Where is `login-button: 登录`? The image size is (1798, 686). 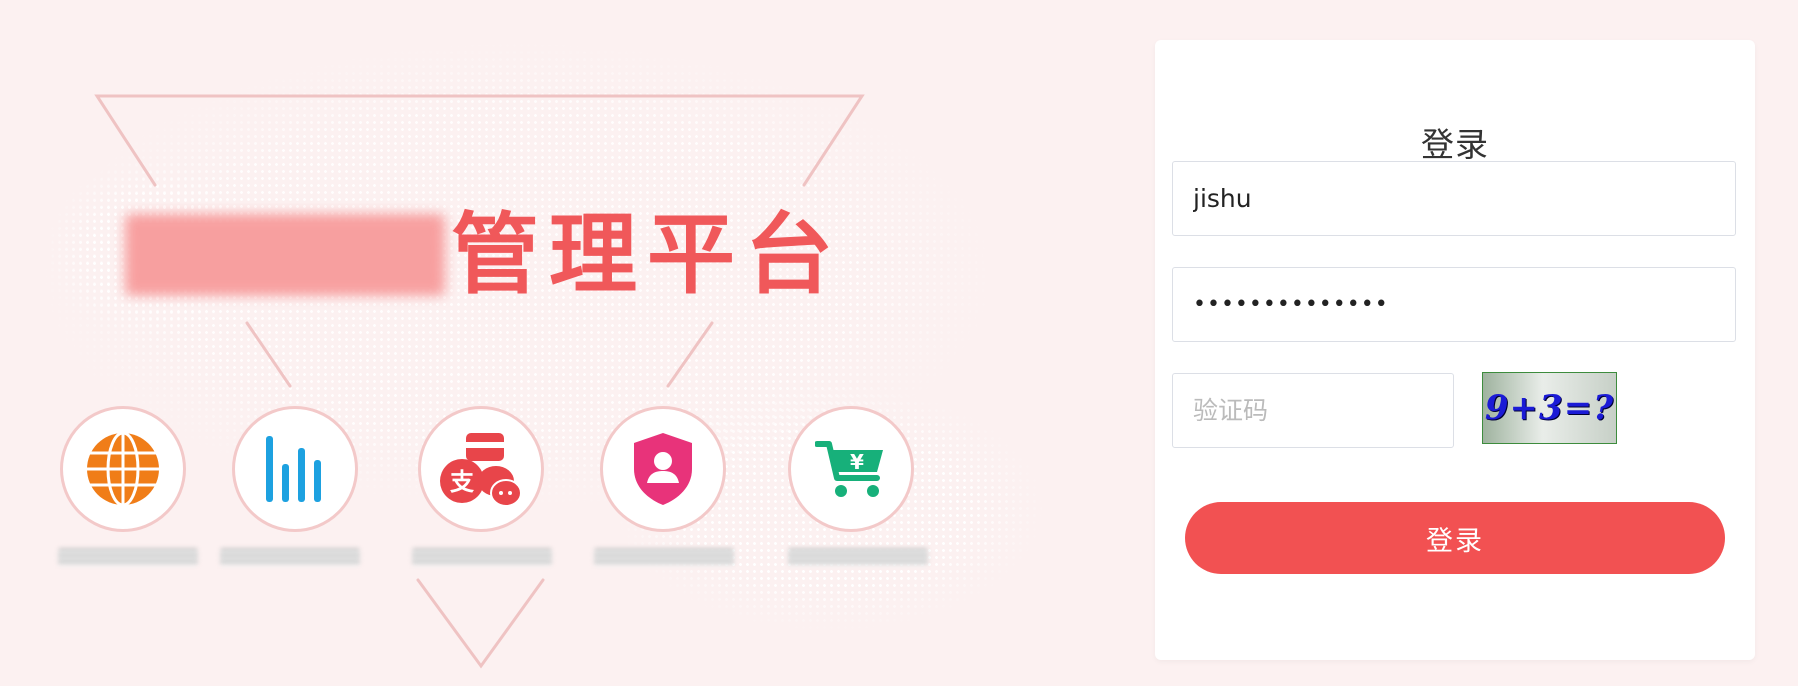 login-button: 登录 is located at coordinates (1455, 538).